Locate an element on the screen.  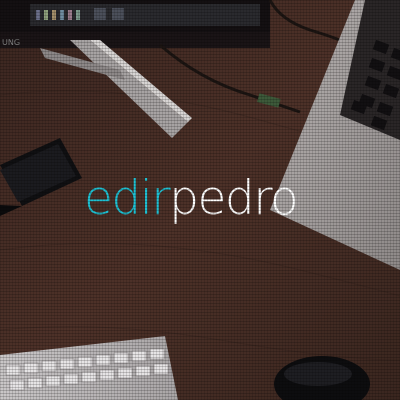
logo-text-accent: edir is located at coordinates (127, 198).